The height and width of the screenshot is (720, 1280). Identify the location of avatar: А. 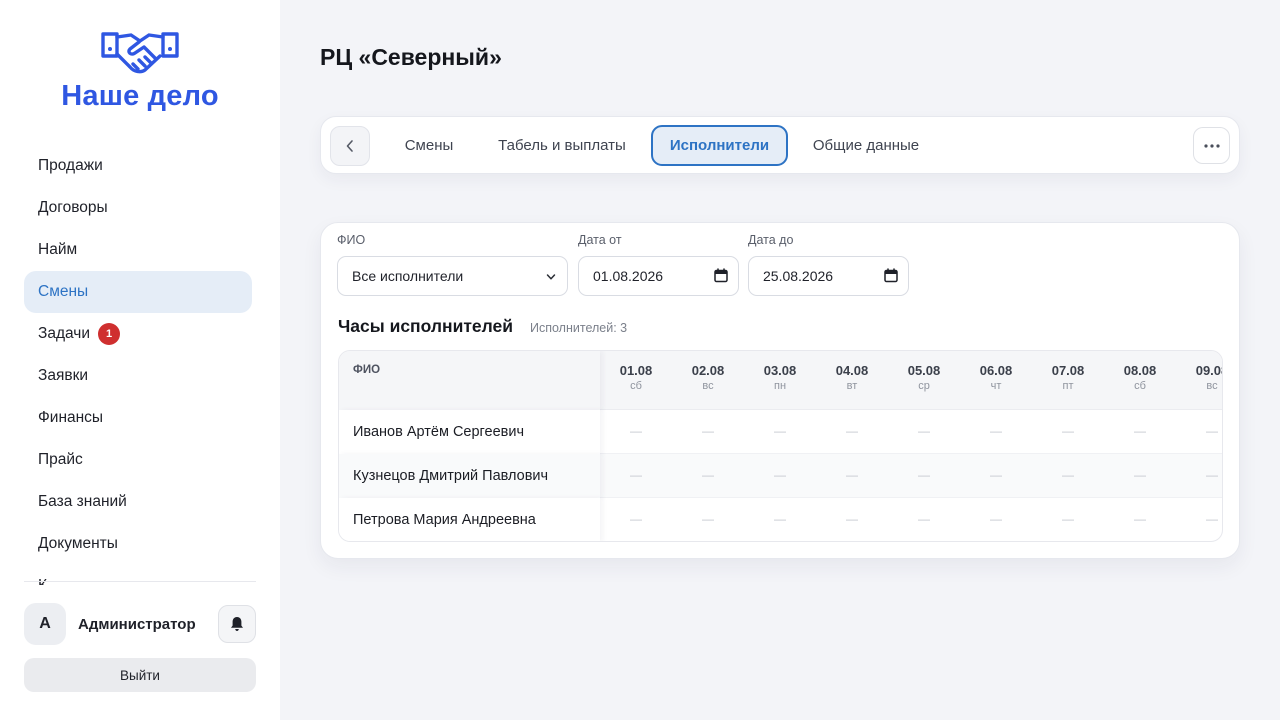
(45, 624).